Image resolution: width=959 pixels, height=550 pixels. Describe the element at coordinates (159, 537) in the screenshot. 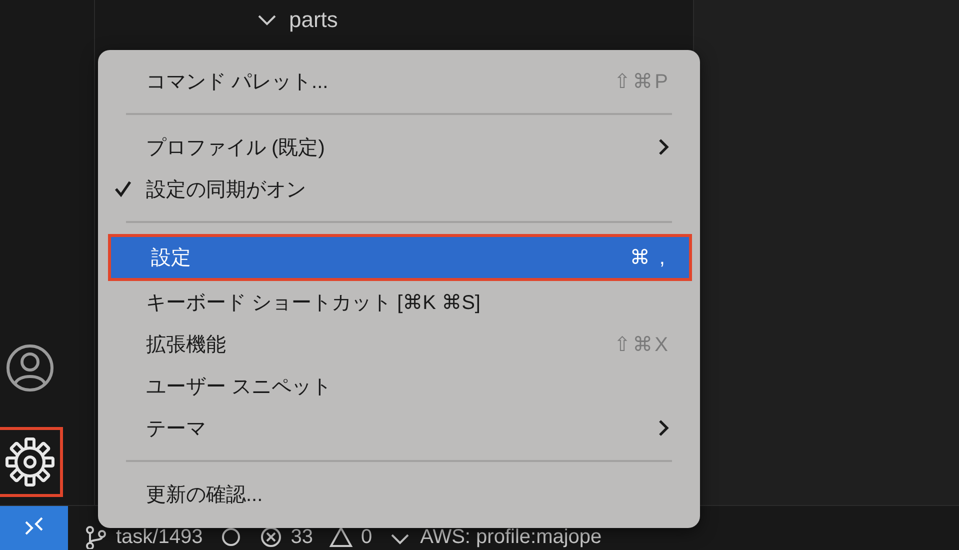

I see `status-text: task/1493` at that location.